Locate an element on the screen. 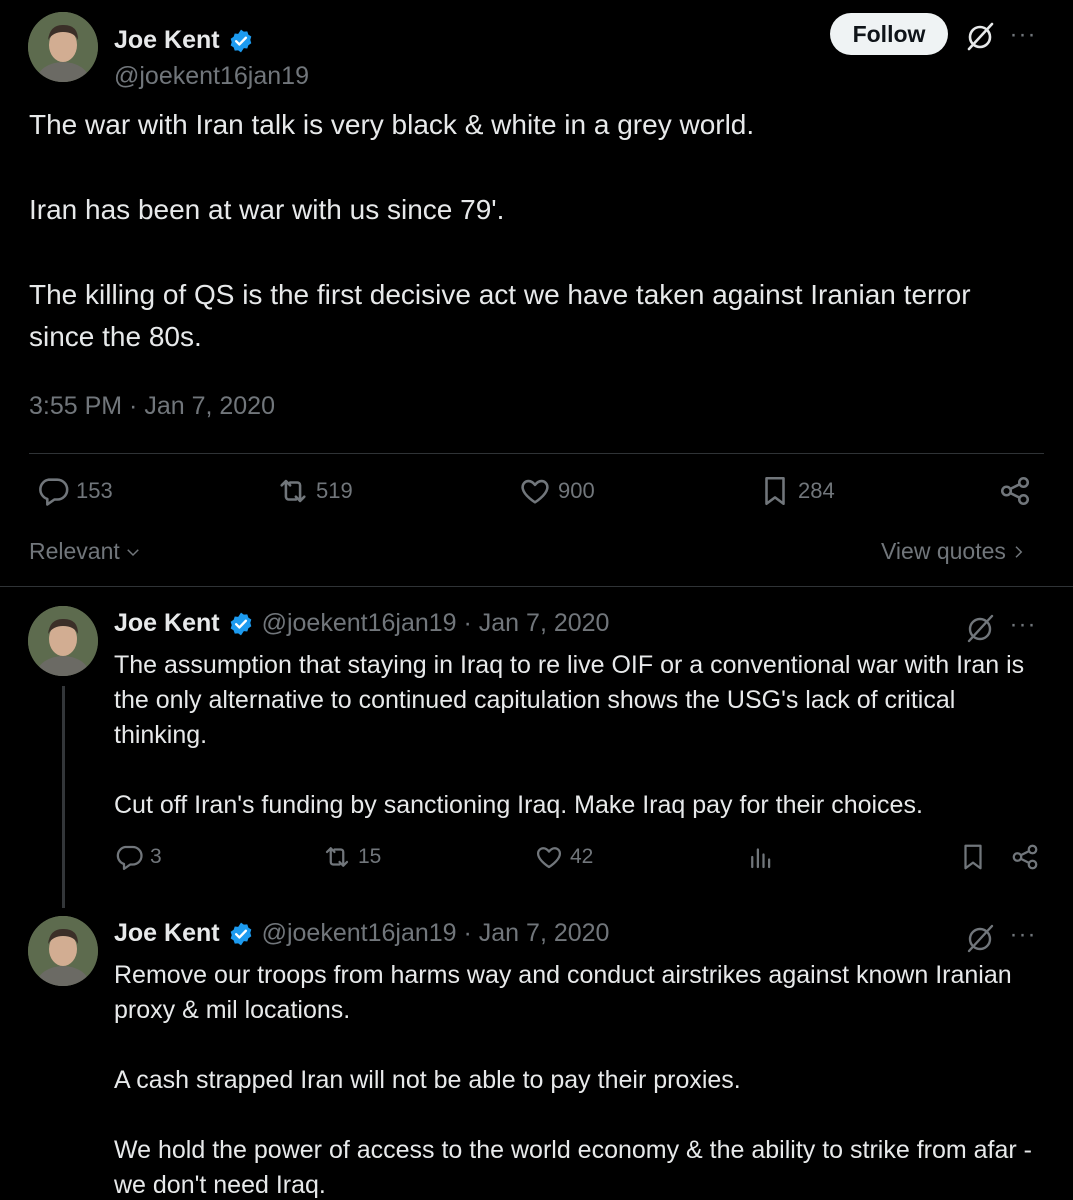 The image size is (1073, 1200). reply-button: 3 is located at coordinates (138, 857).